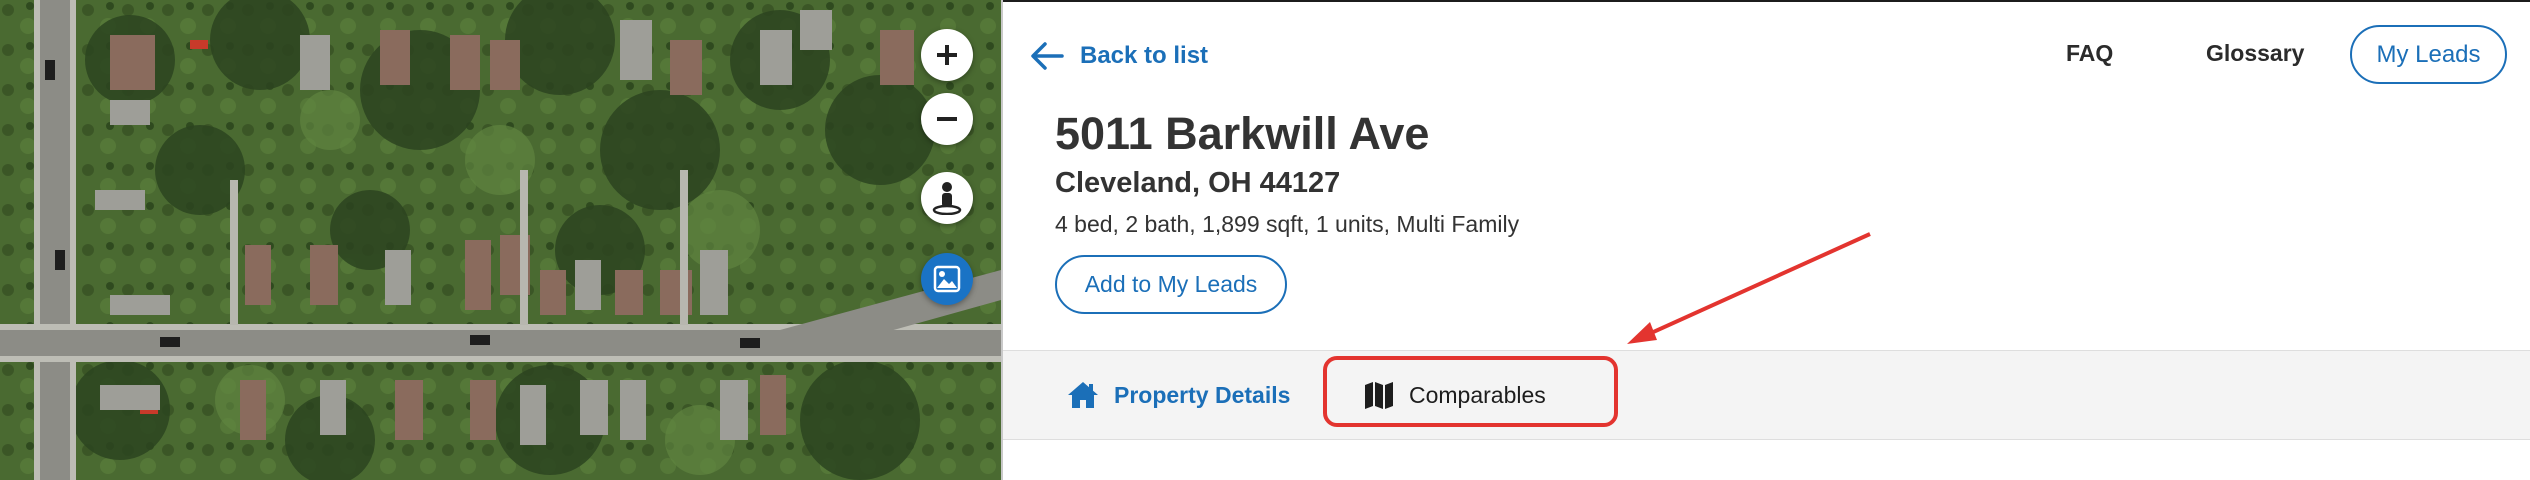 The image size is (2530, 480). Describe the element at coordinates (1047, 56) in the screenshot. I see `arrow-left-icon` at that location.